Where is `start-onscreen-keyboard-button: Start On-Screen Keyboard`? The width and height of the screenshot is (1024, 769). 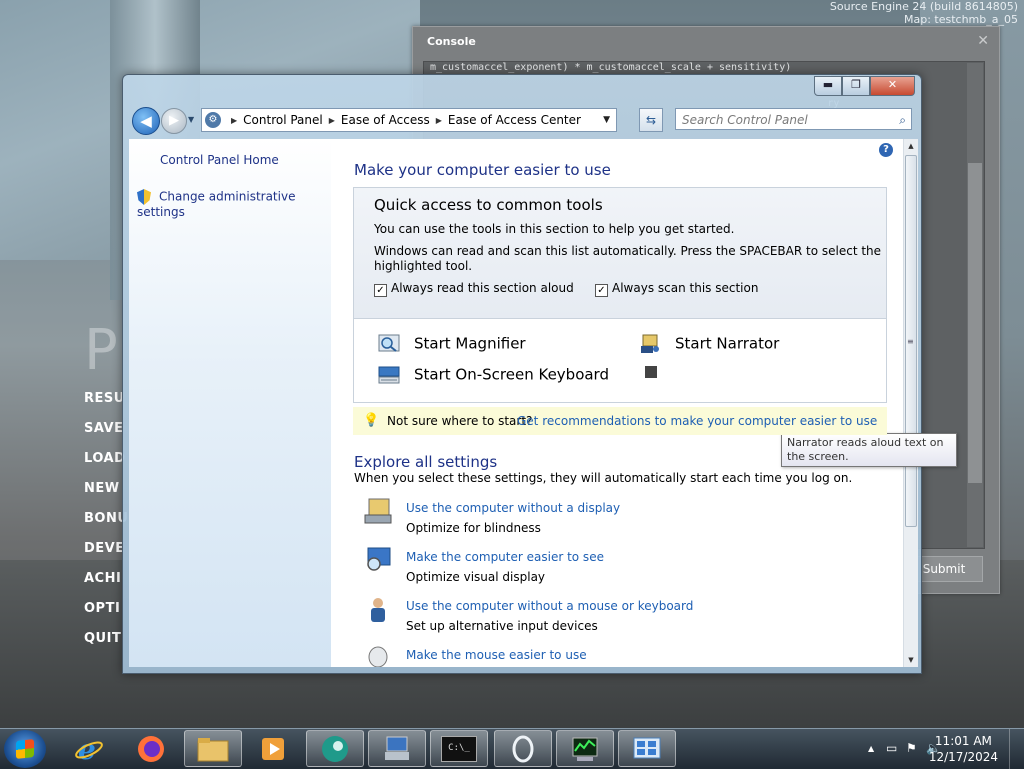
start-onscreen-keyboard-button: Start On-Screen Keyboard is located at coordinates (493, 375).